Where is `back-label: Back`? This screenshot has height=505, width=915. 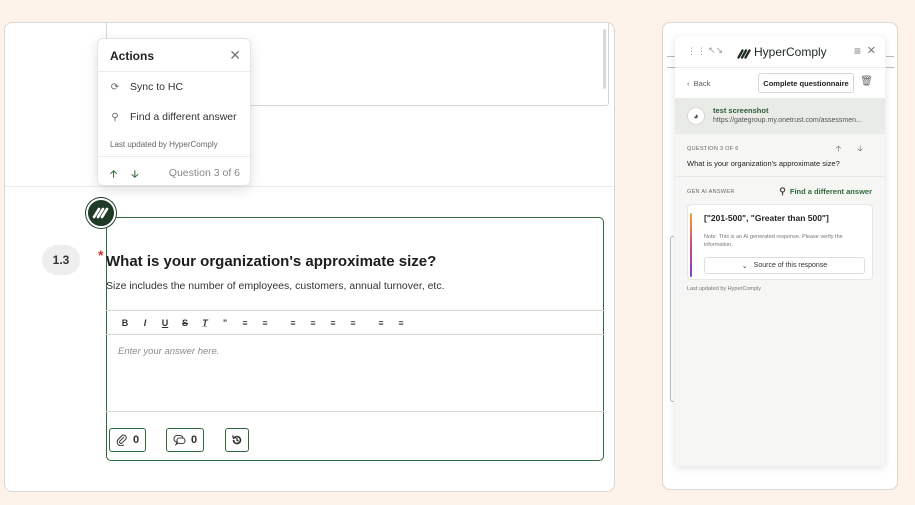 back-label: Back is located at coordinates (702, 83).